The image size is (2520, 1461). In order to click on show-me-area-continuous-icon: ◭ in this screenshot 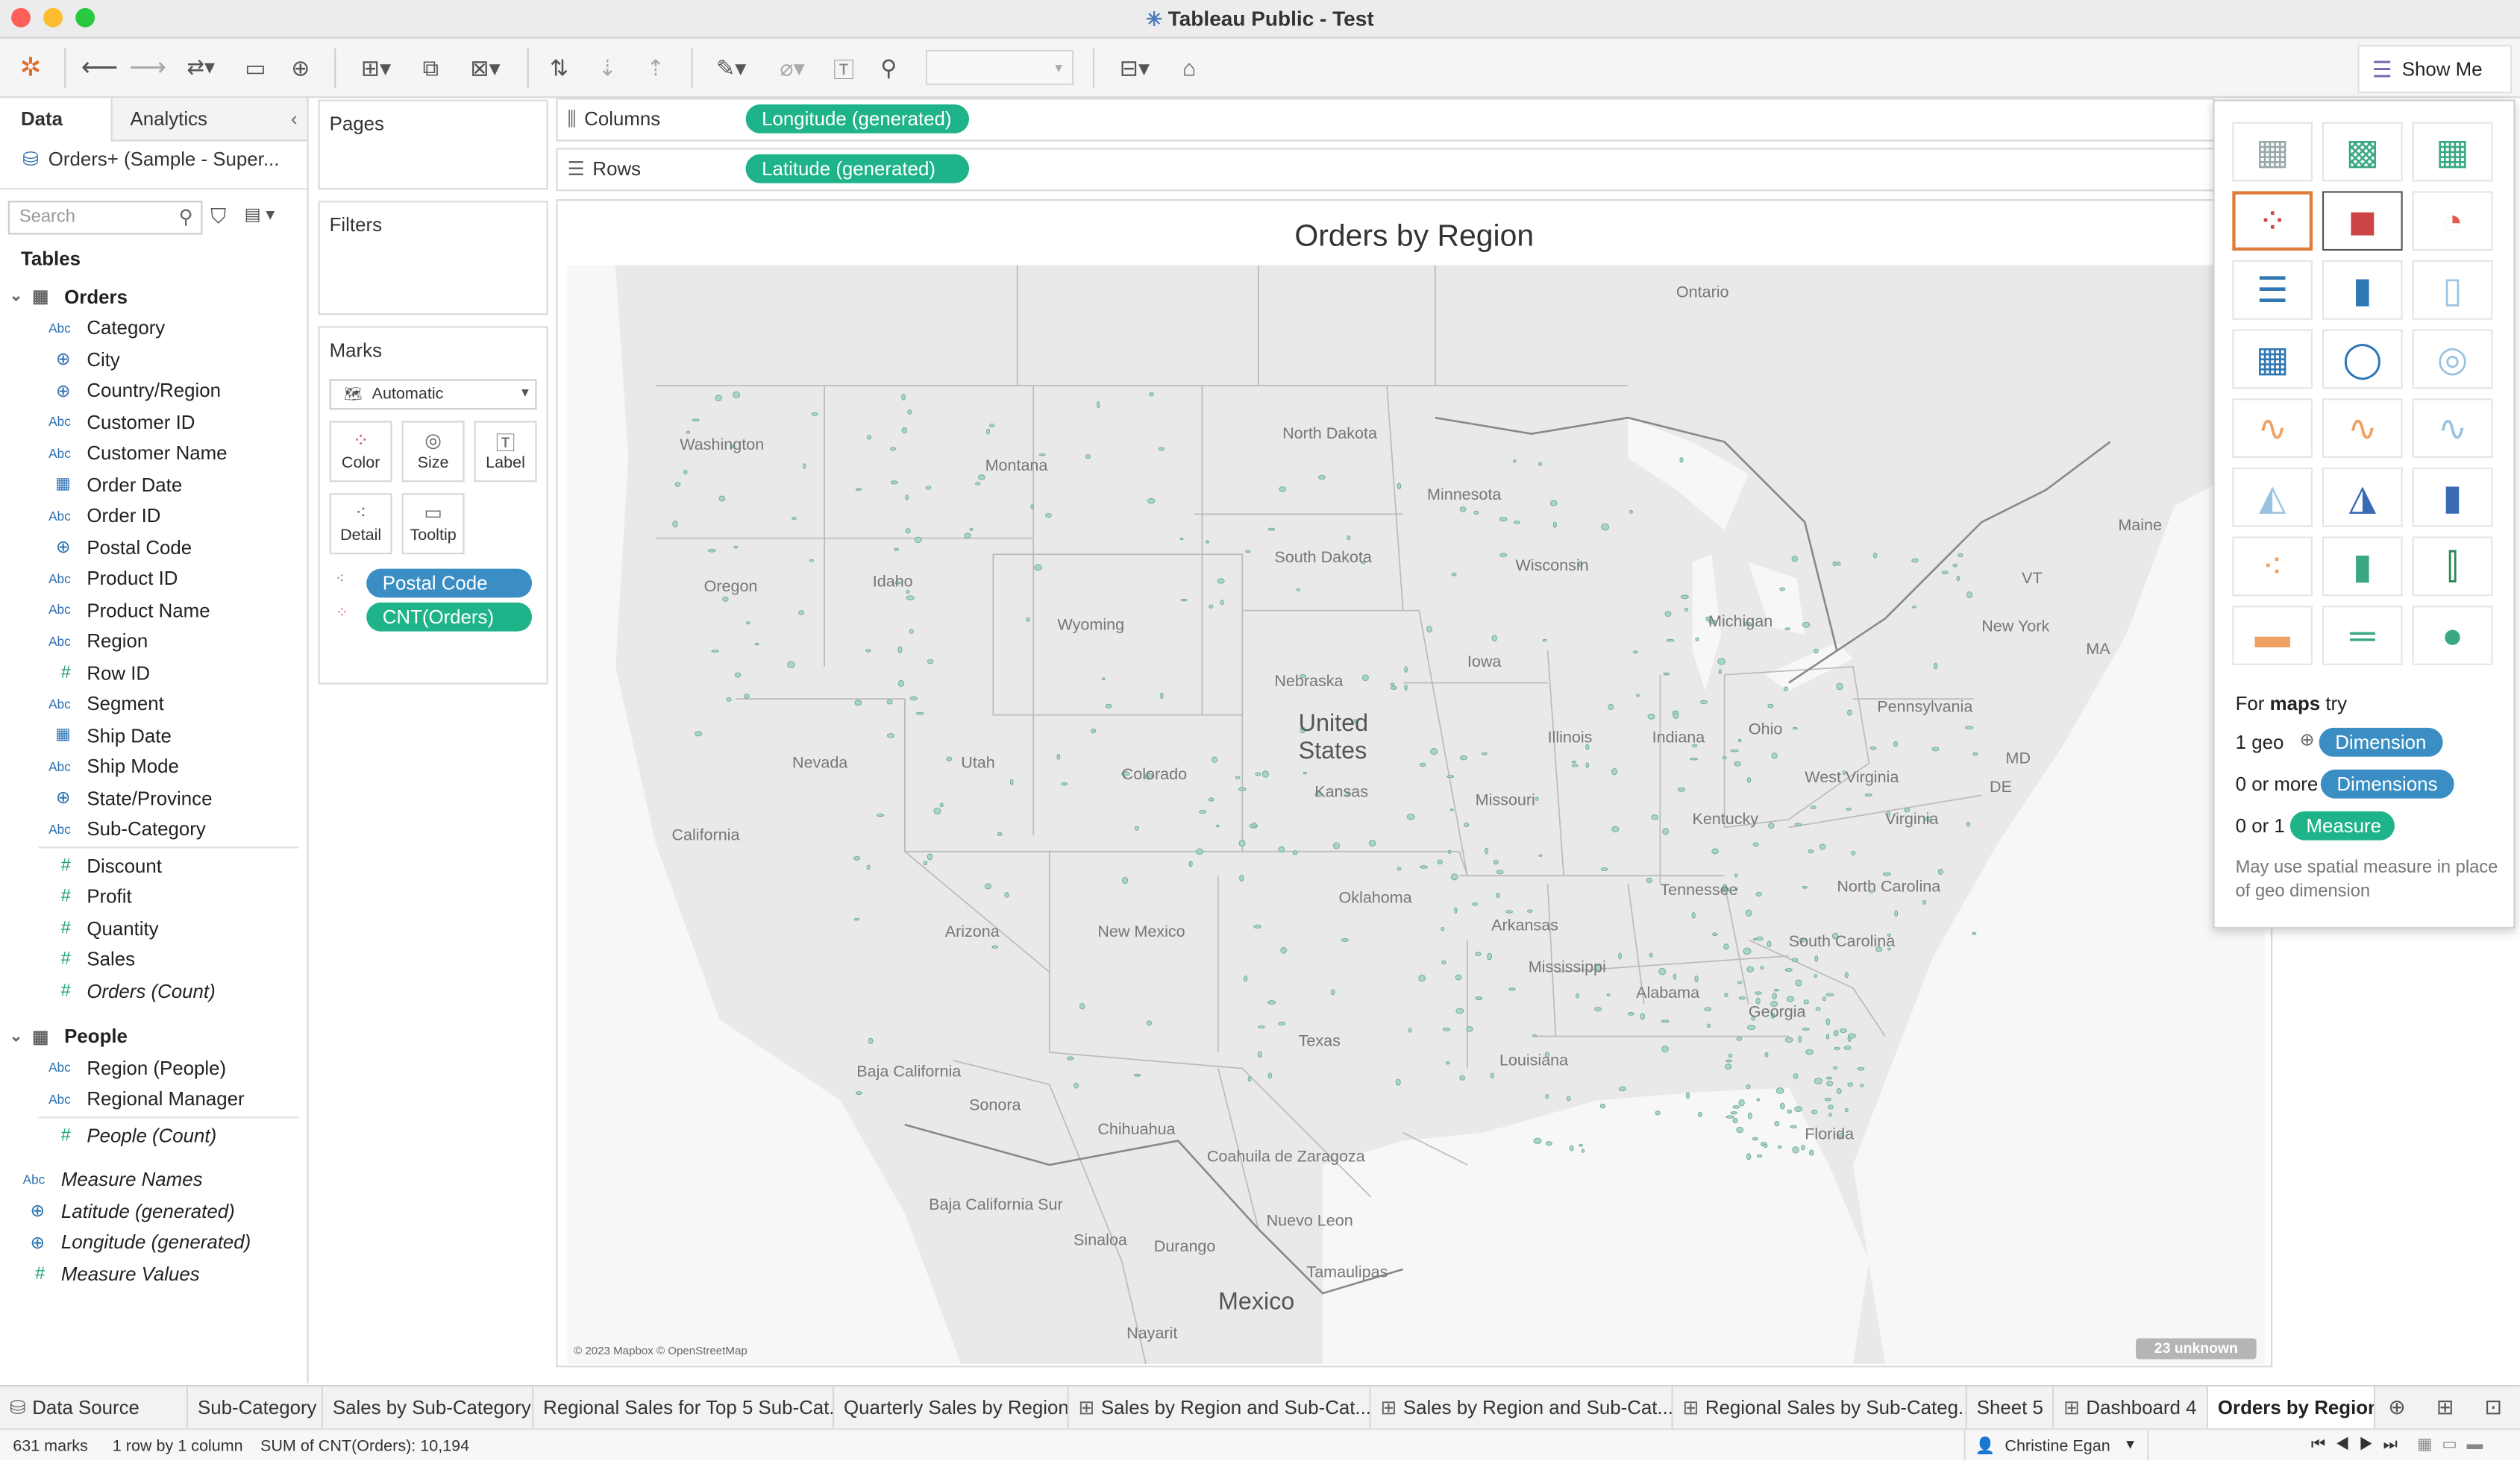, I will do `click(2272, 497)`.